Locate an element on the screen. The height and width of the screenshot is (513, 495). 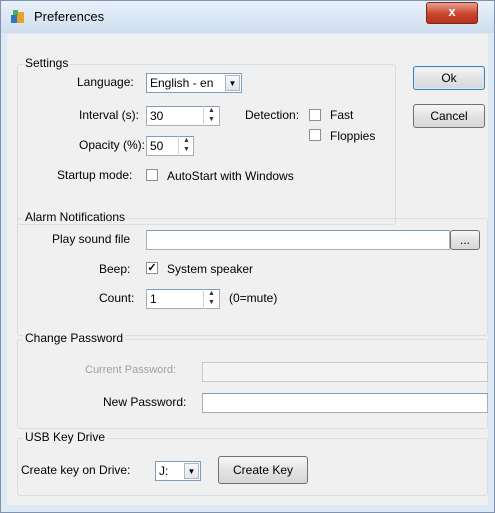
count-hint: (0=mute) is located at coordinates (253, 298).